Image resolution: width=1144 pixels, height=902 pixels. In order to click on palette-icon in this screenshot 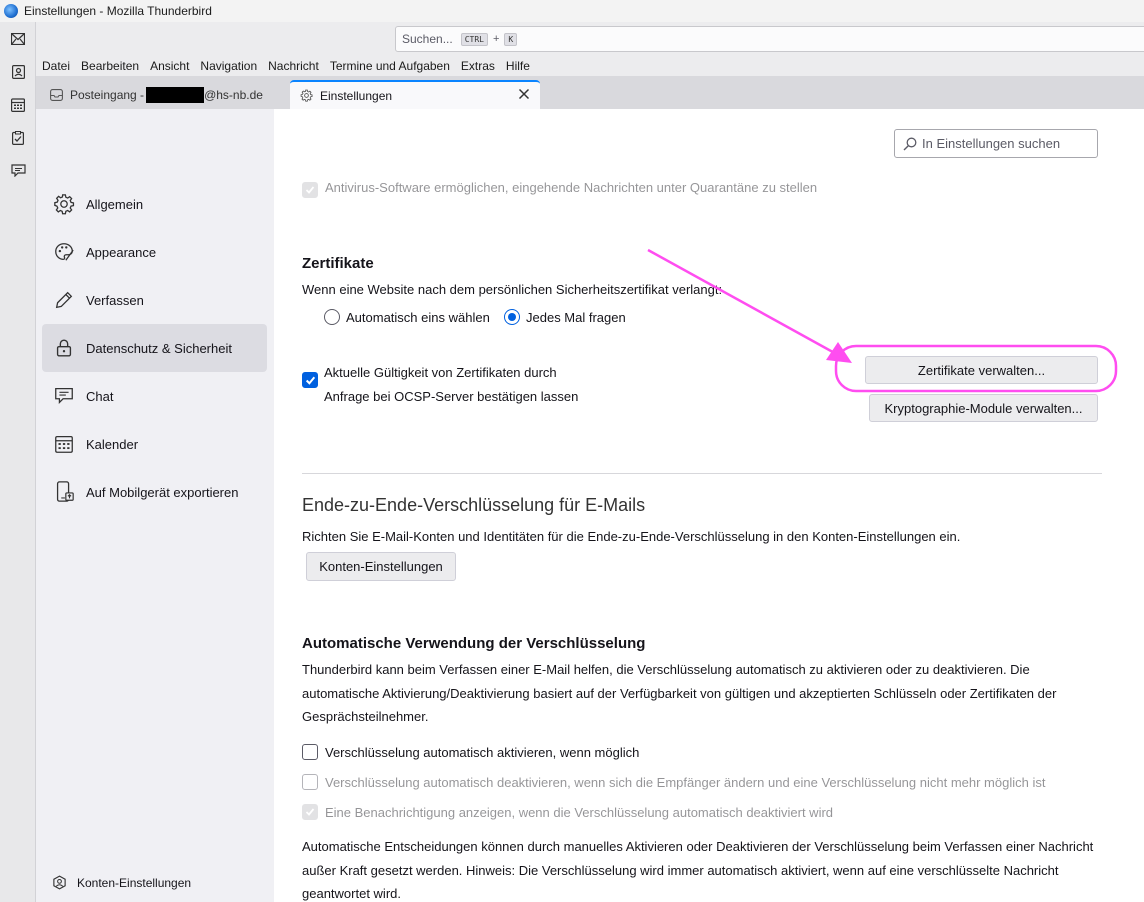, I will do `click(64, 252)`.